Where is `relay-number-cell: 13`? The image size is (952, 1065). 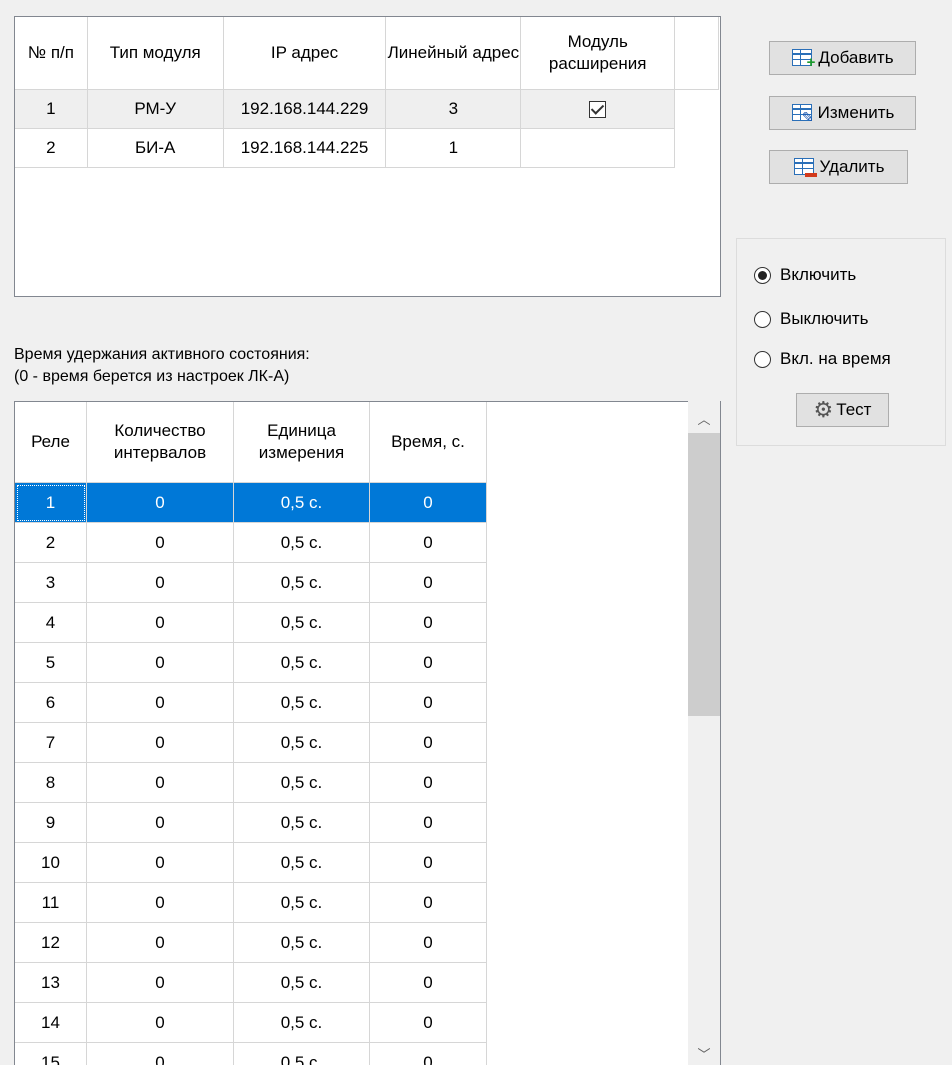 relay-number-cell: 13 is located at coordinates (51, 982).